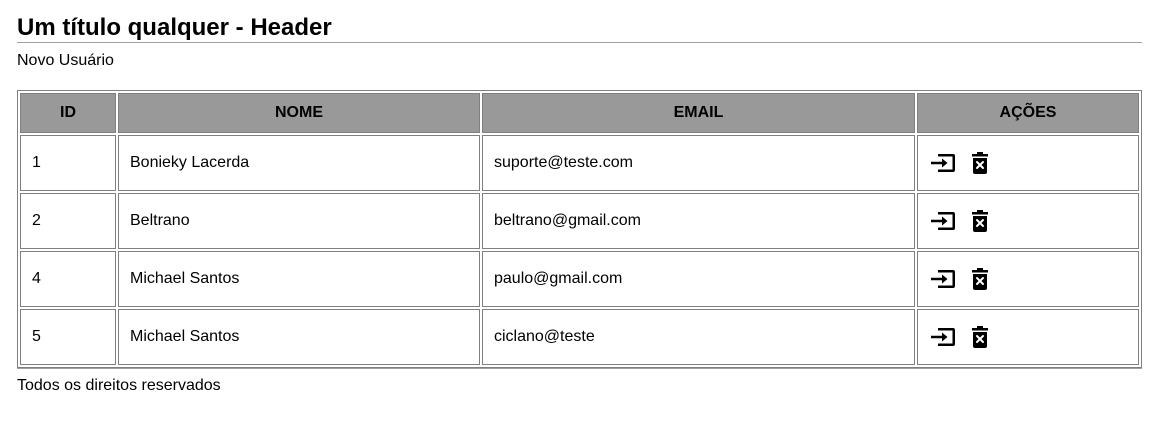 The width and height of the screenshot is (1162, 448). I want to click on table-row: 2 Beltrano beltrano@gmail.com, so click(579, 221).